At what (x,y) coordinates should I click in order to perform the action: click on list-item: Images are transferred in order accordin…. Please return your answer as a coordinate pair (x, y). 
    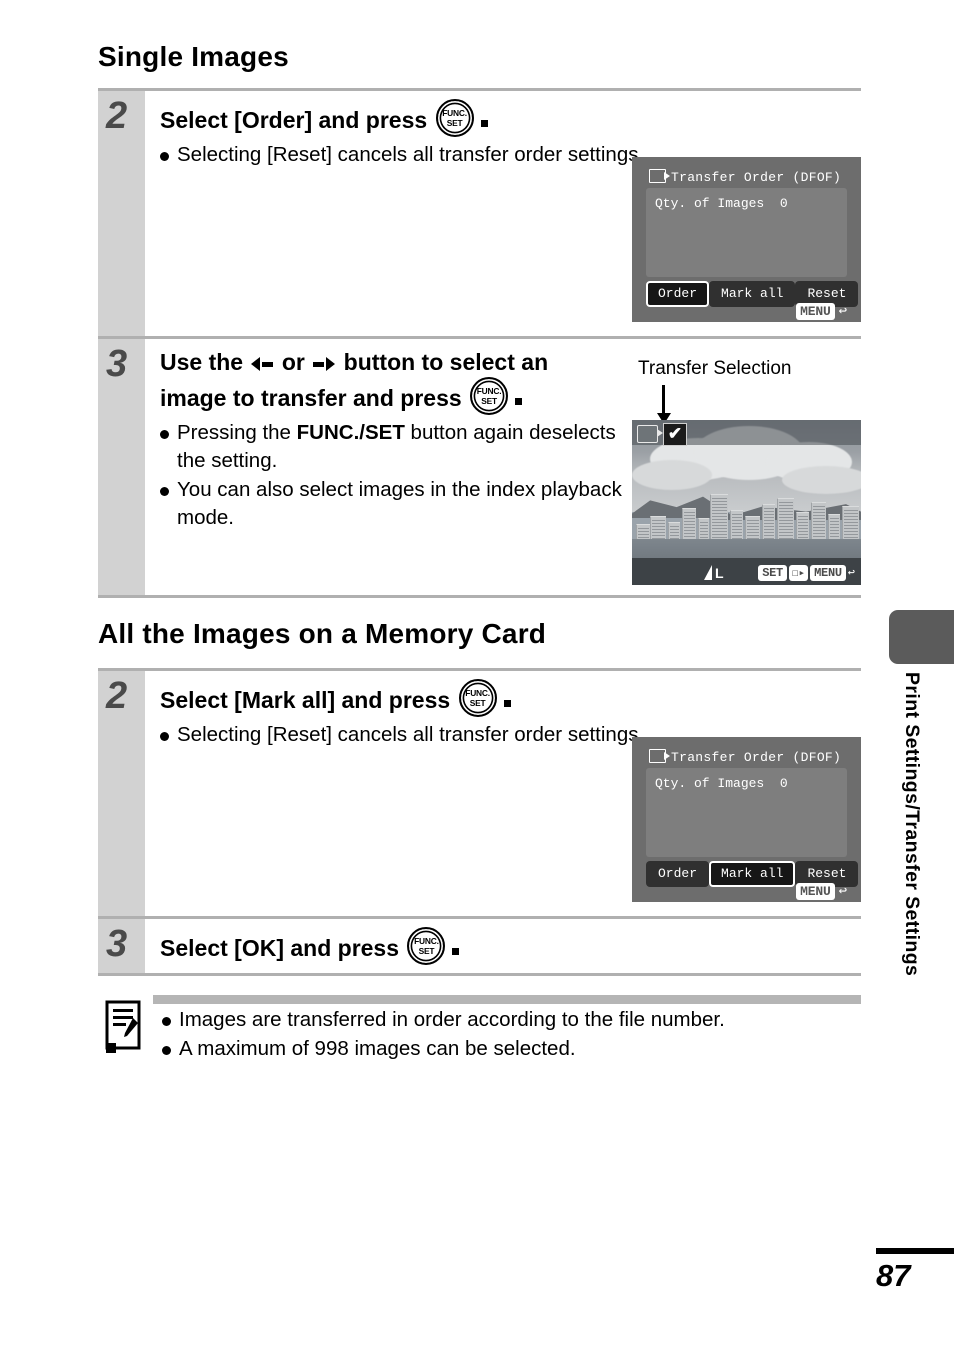
    Looking at the image, I should click on (512, 1019).